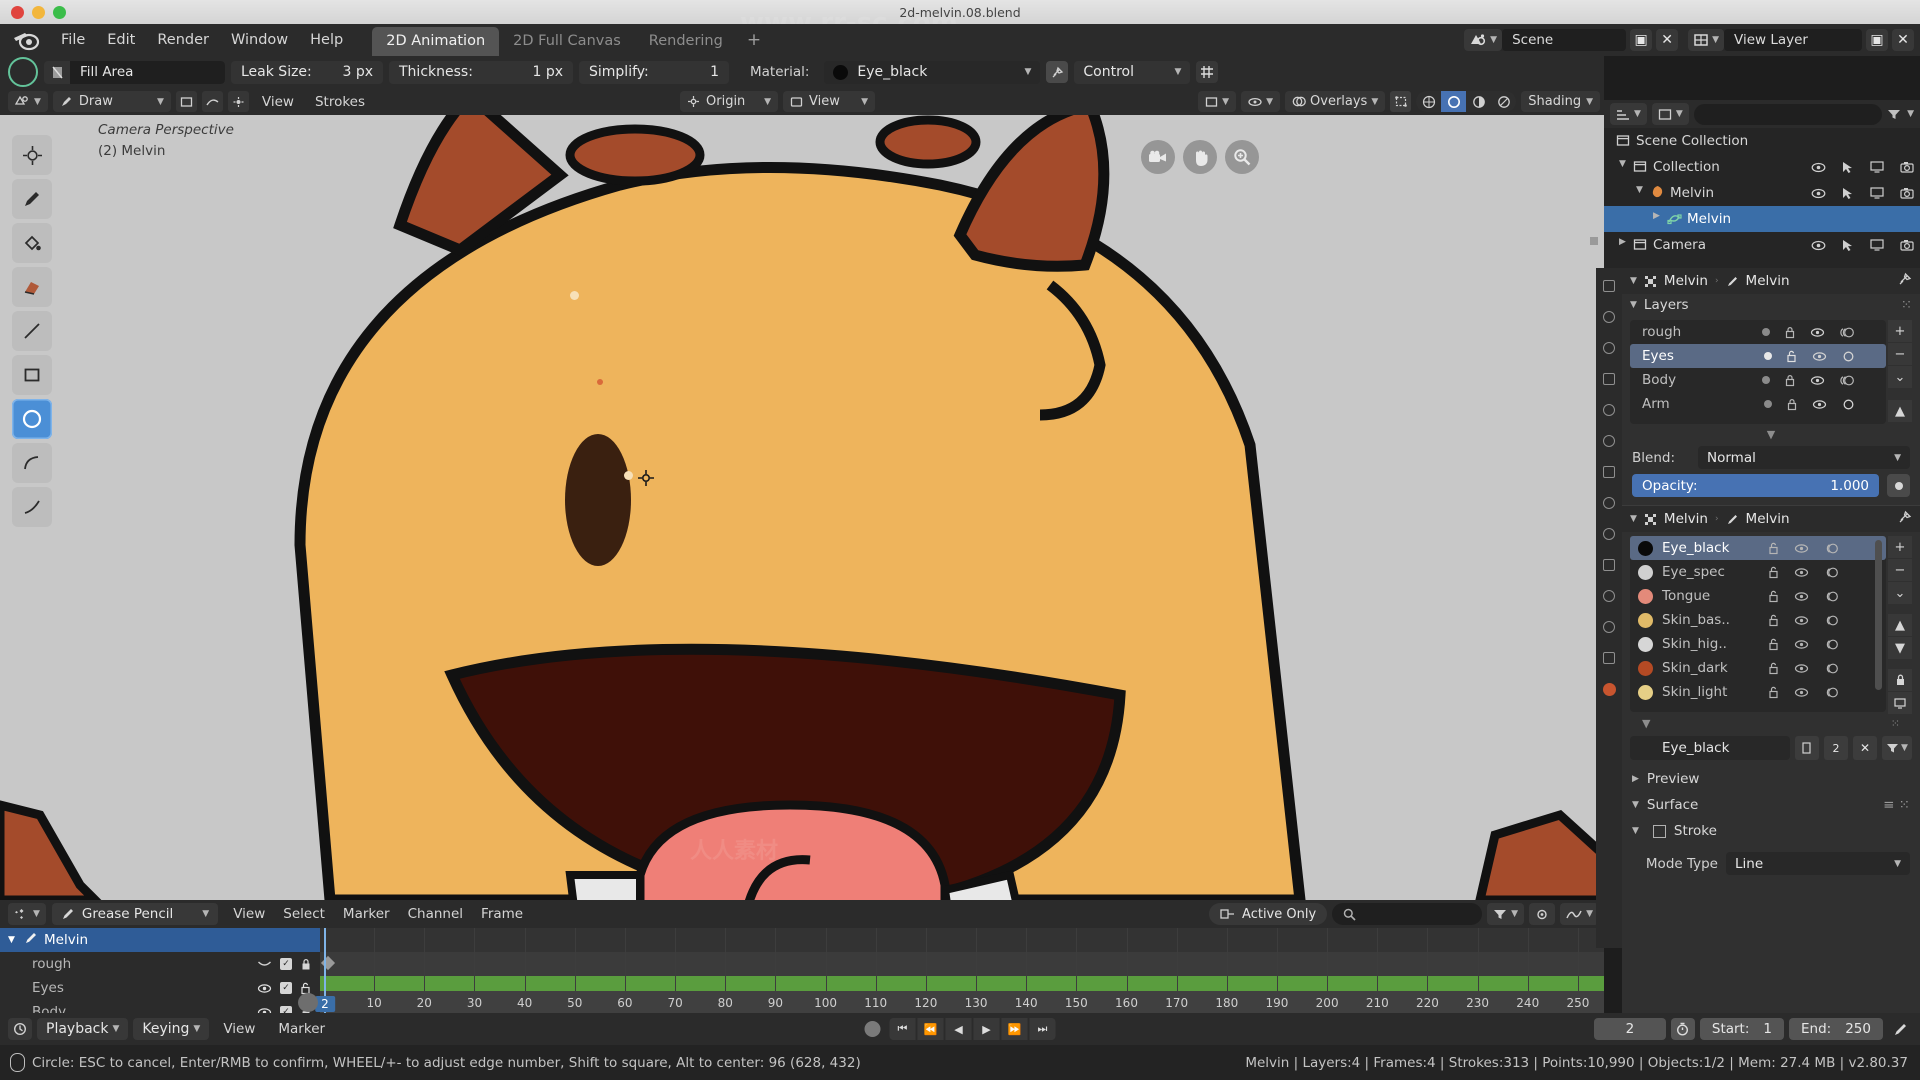 The image size is (1920, 1080). I want to click on lock-material-button, so click(1900, 680).